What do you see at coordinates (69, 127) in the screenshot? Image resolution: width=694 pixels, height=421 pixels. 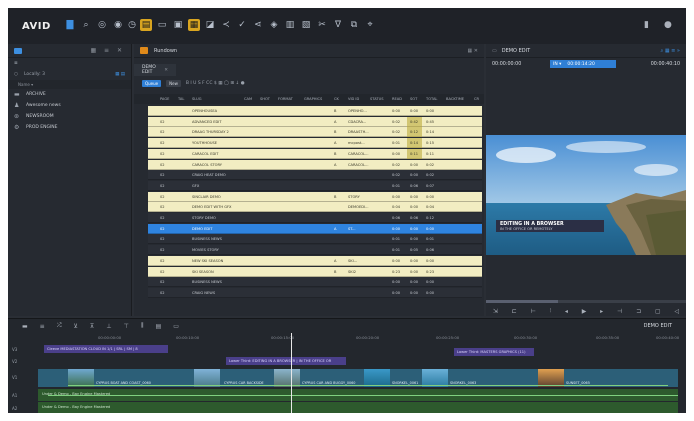 I see `left-item-prod-engine: ⚙ PROD ENGINE` at bounding box center [69, 127].